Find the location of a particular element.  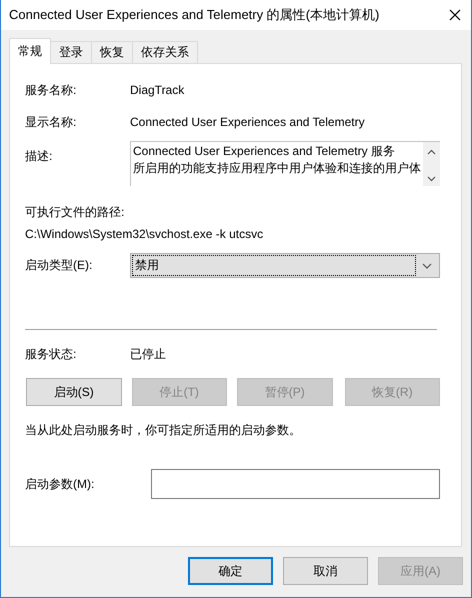

dialog-button: 取消 is located at coordinates (325, 571).